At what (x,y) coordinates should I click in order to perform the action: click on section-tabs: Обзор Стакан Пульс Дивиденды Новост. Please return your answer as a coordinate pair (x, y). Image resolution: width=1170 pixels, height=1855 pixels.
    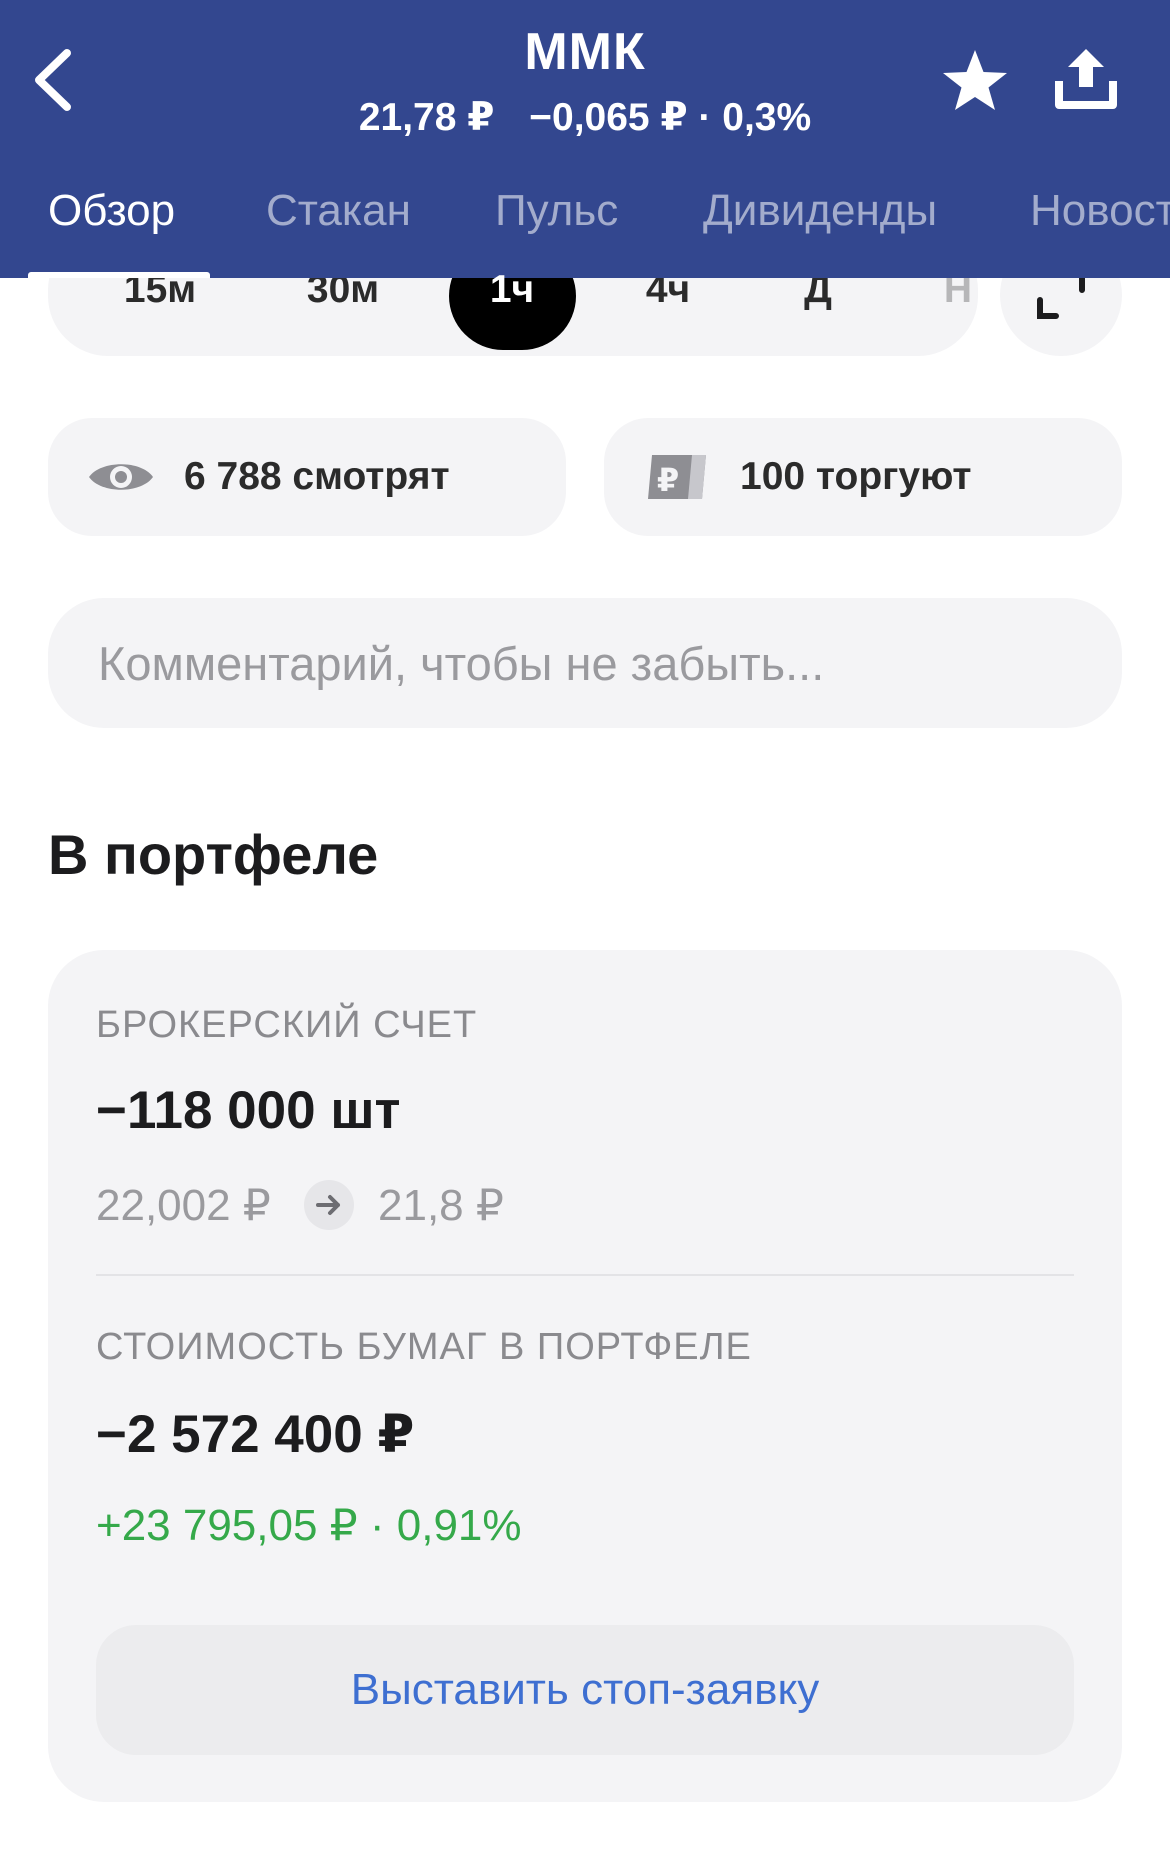
    Looking at the image, I should click on (585, 229).